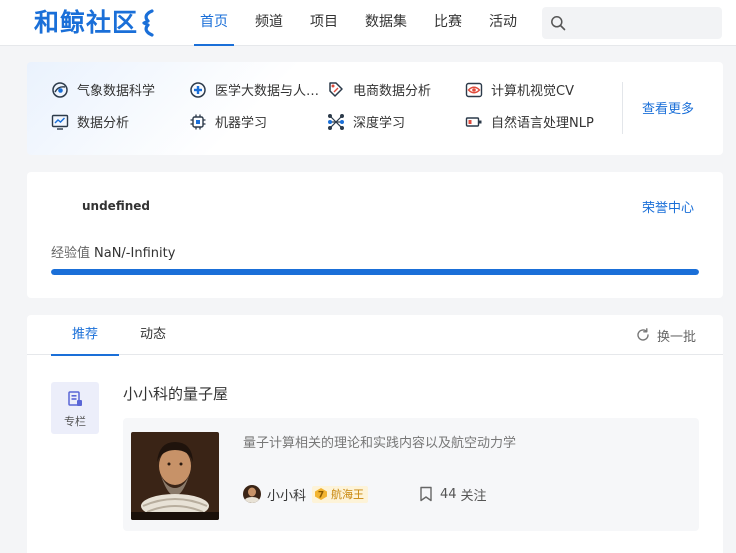 This screenshot has height=553, width=736. I want to click on search-icon, so click(558, 23).